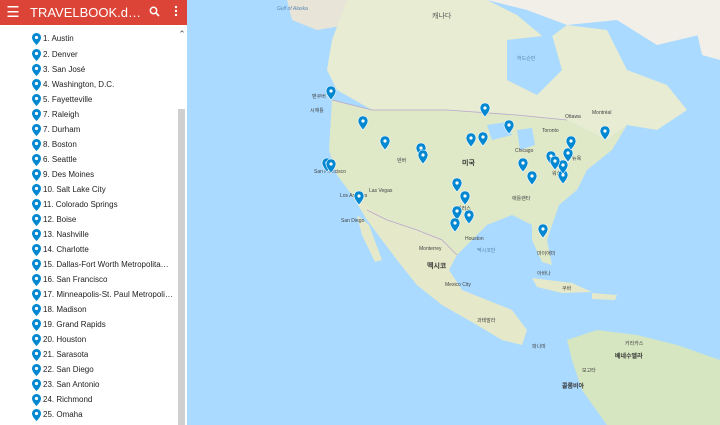  What do you see at coordinates (573, 386) in the screenshot?
I see `colombia-label: 콜롬비아` at bounding box center [573, 386].